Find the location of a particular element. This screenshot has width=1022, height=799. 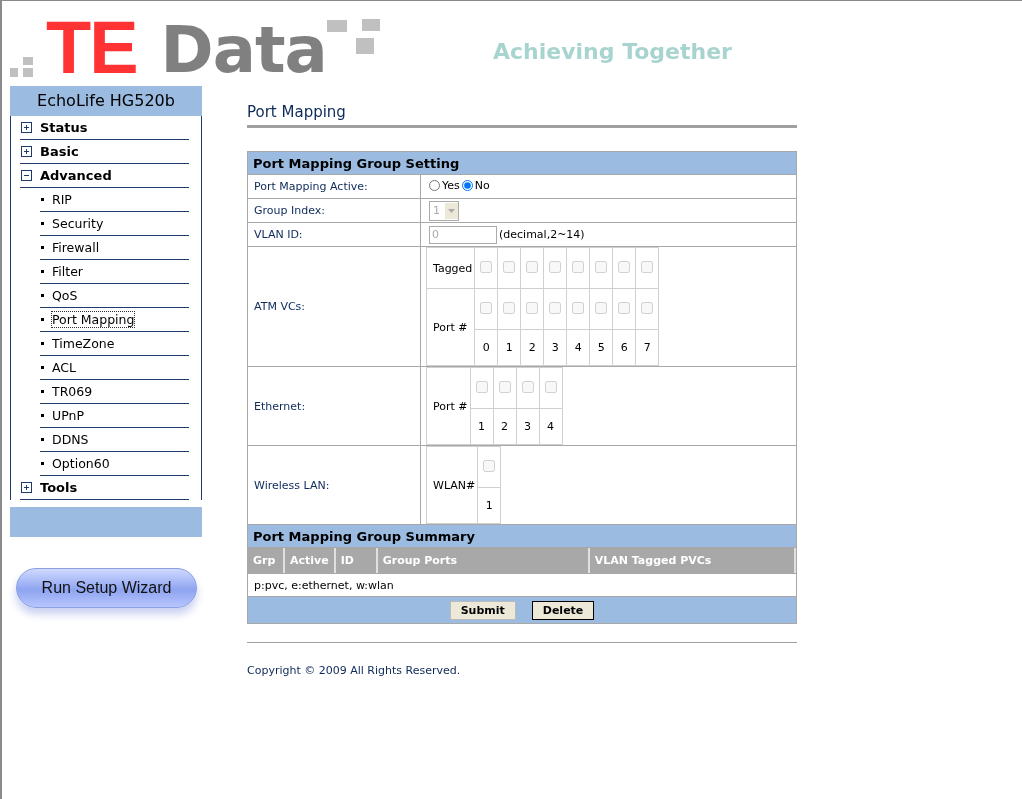

submenu-item: ACL is located at coordinates (64, 367).